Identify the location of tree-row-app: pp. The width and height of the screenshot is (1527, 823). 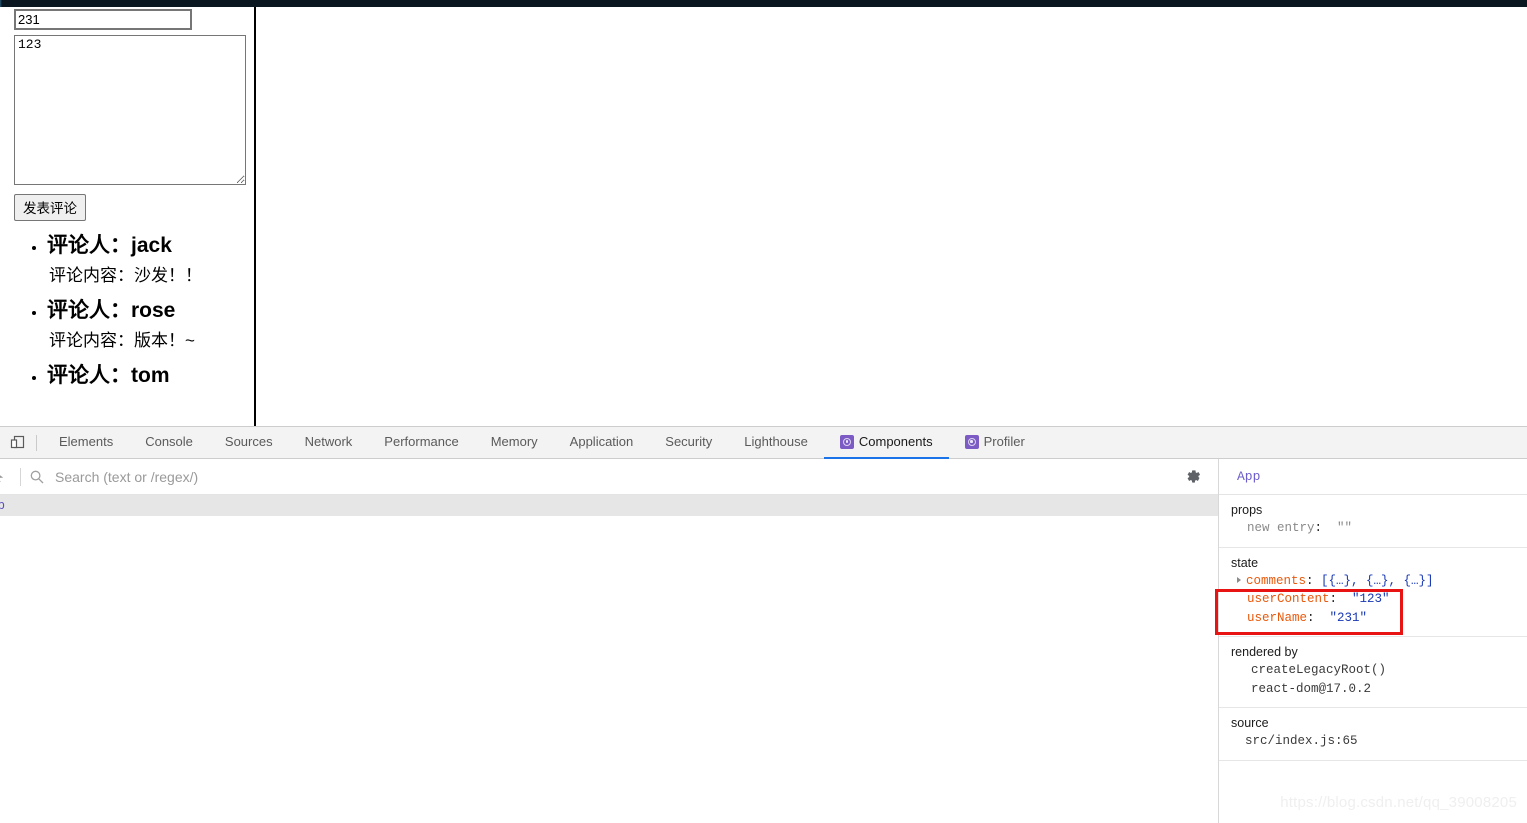
(609, 505).